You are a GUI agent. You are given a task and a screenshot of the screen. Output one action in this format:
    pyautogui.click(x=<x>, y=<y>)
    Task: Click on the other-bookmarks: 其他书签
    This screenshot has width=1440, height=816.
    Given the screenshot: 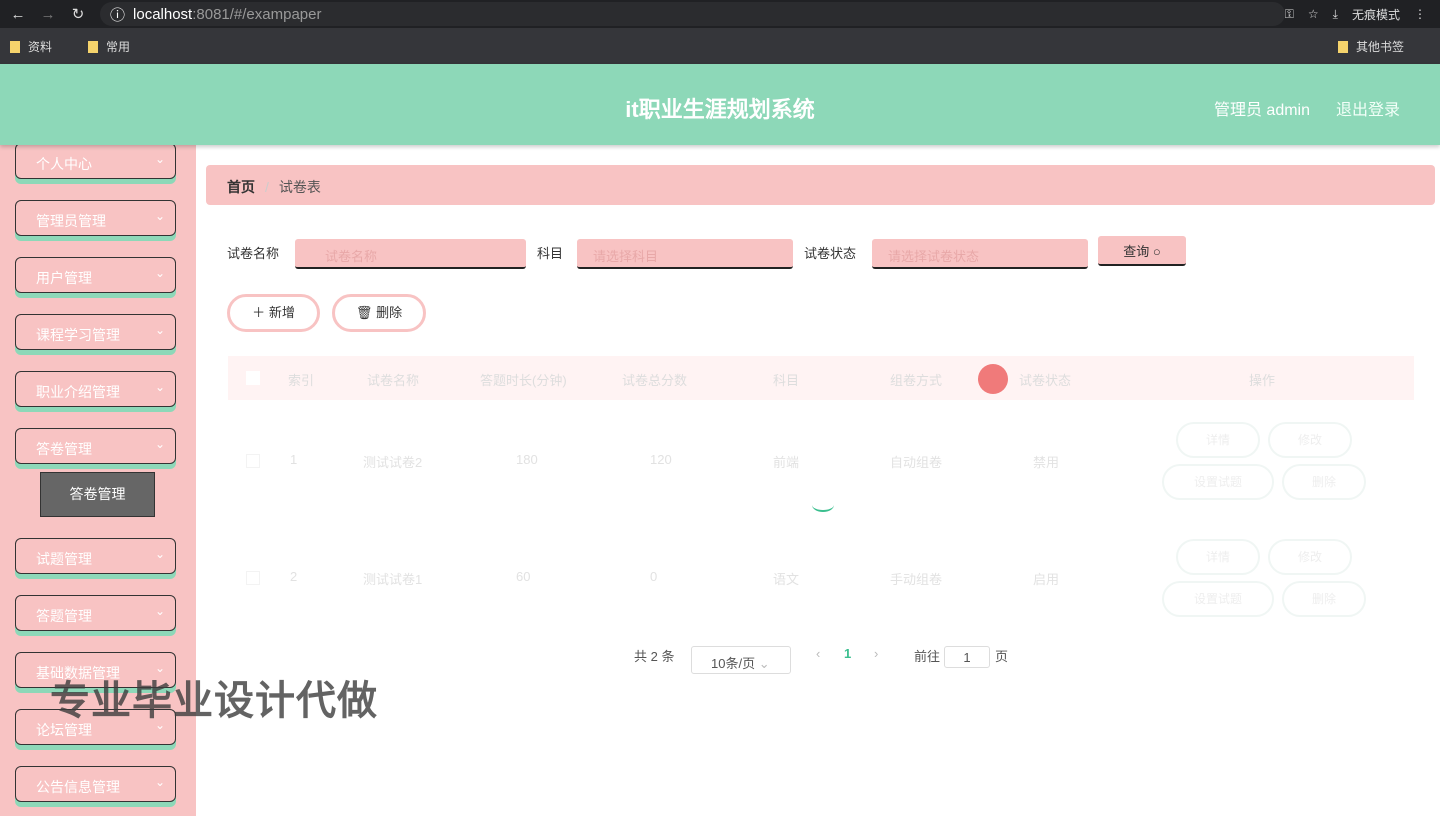 What is the action you would take?
    pyautogui.click(x=1379, y=46)
    